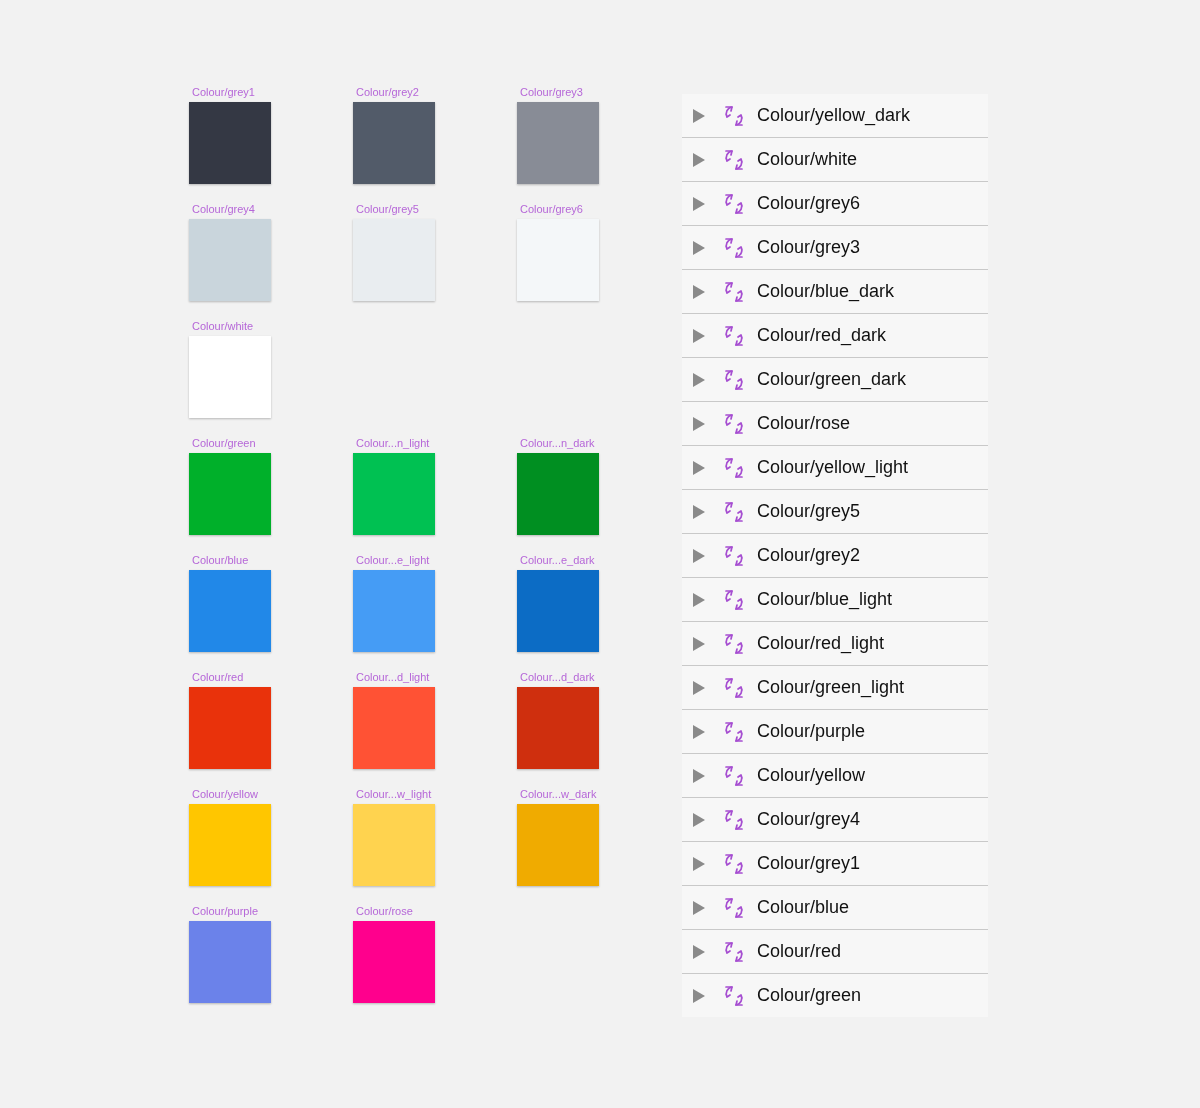 This screenshot has height=1108, width=1200. I want to click on symbol-list-item: Colour/grey1, so click(835, 864).